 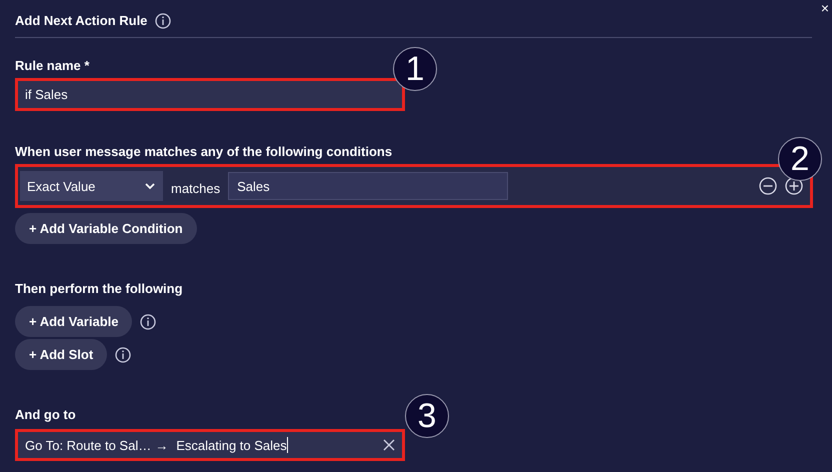 I want to click on callout-number: 2, so click(x=800, y=159).